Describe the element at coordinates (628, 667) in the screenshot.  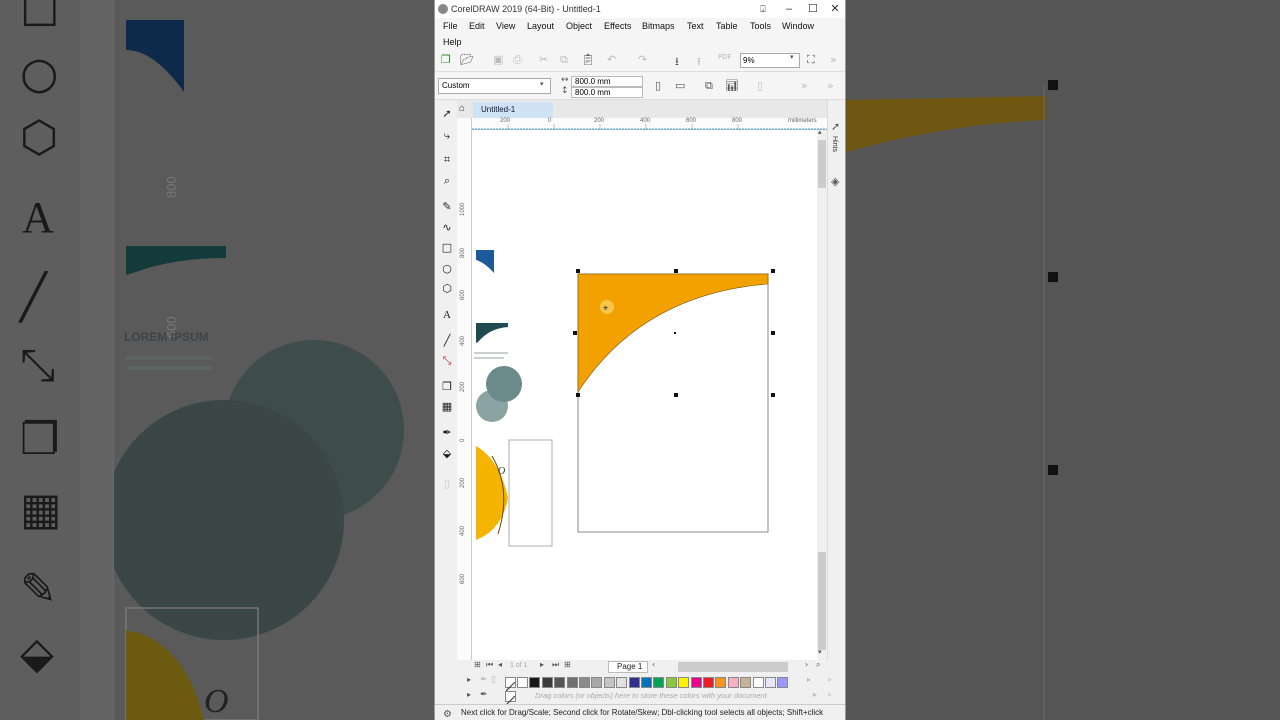
I see `page-tab: Page 1` at that location.